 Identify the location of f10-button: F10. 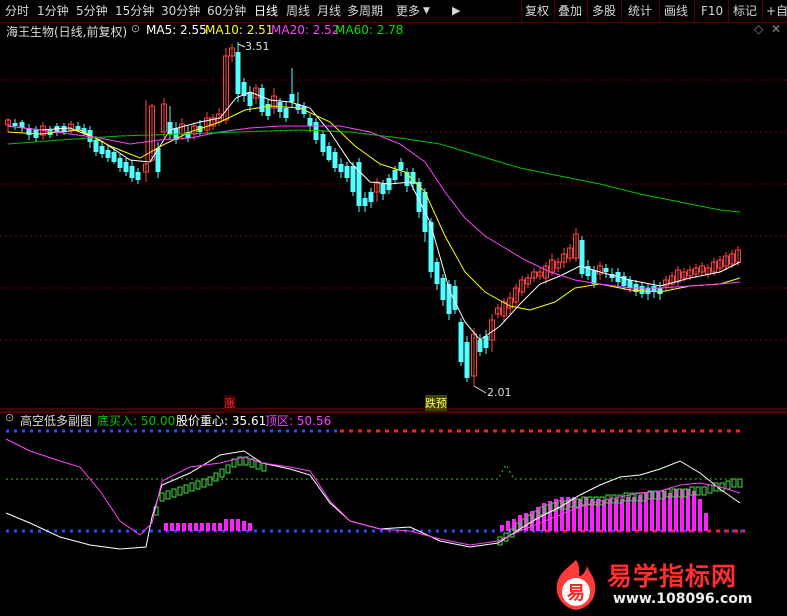
(712, 11).